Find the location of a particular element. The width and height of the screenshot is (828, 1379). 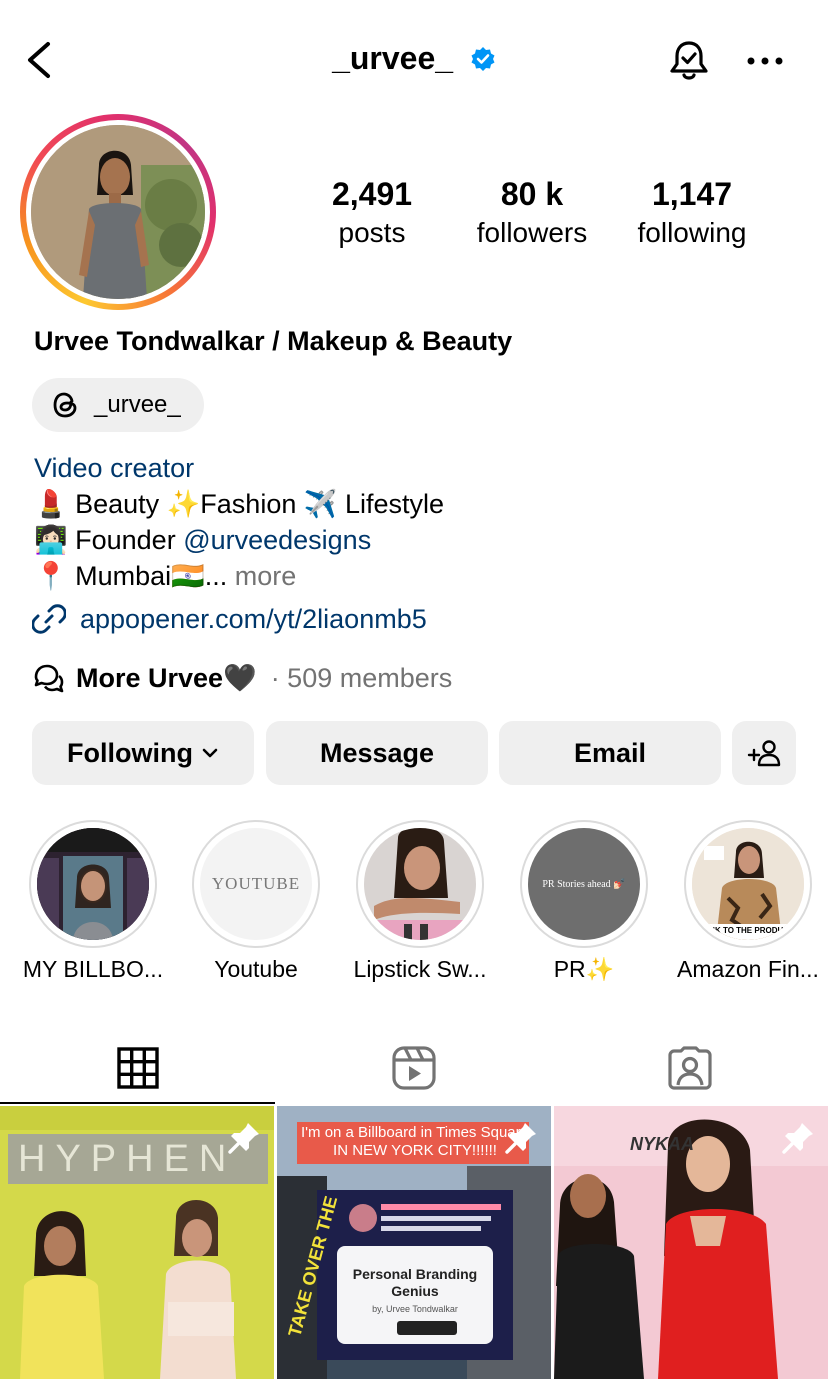

tab-reels is located at coordinates (414, 1068).